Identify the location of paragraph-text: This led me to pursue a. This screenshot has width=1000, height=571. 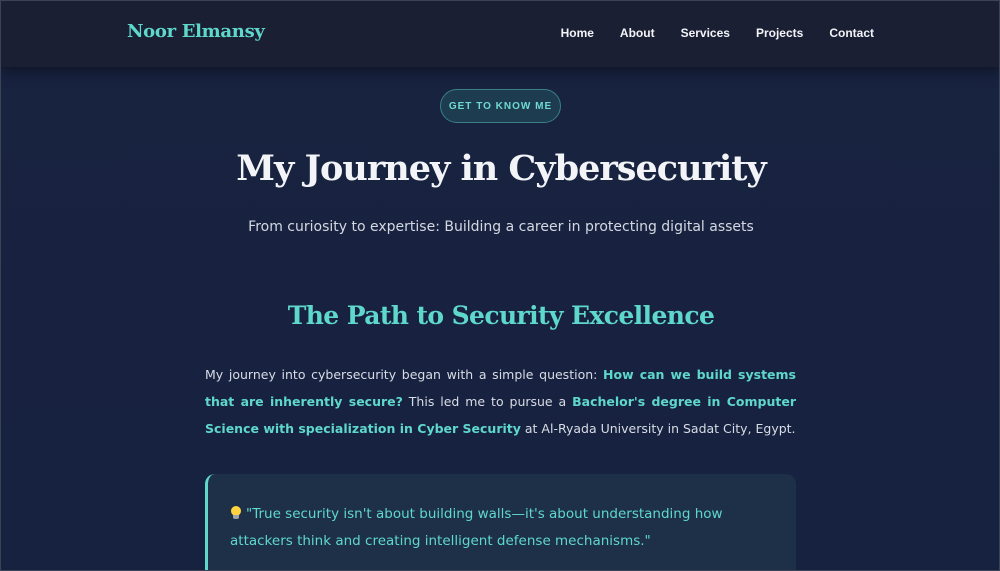
(487, 401).